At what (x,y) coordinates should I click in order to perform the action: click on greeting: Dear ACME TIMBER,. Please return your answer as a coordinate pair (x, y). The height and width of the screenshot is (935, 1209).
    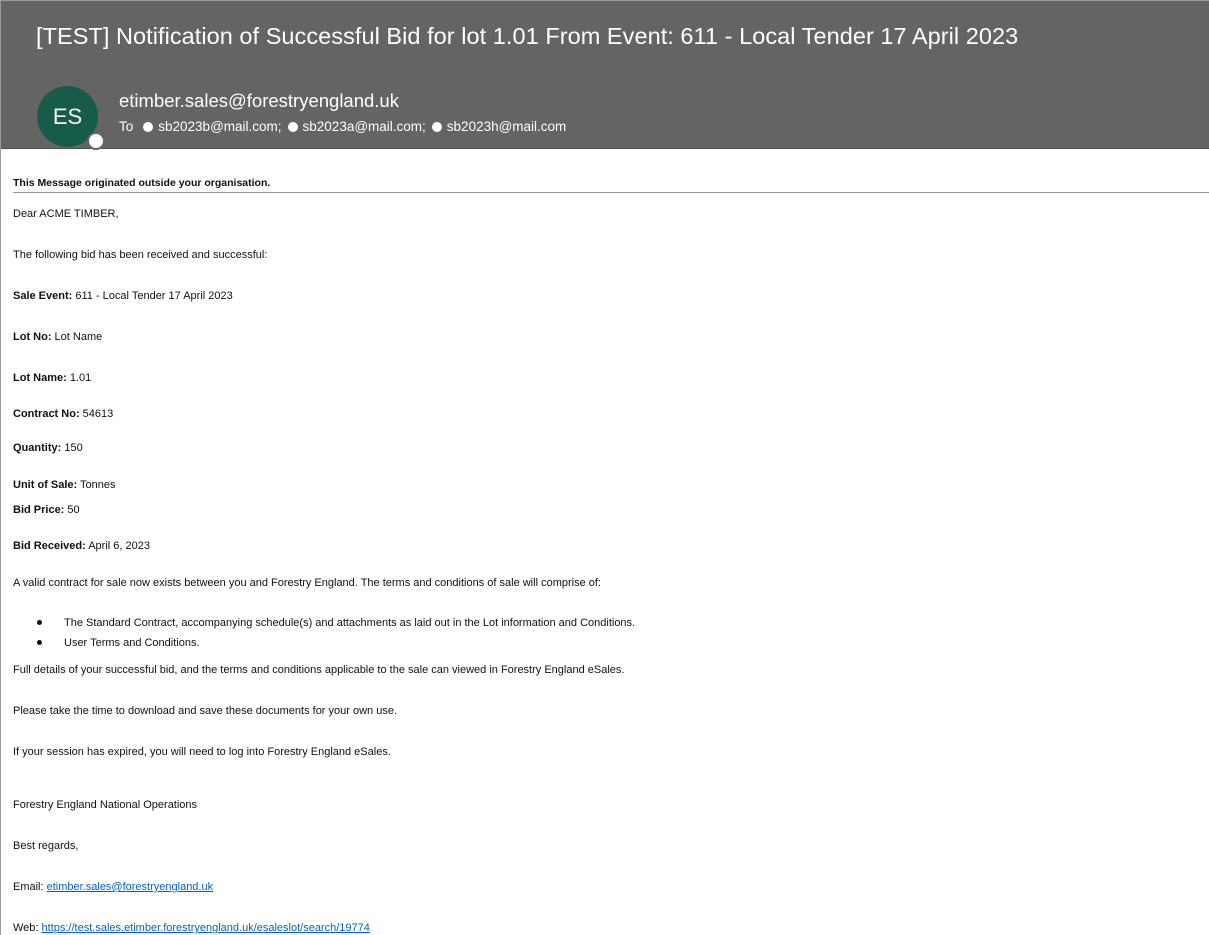
    Looking at the image, I should click on (66, 214).